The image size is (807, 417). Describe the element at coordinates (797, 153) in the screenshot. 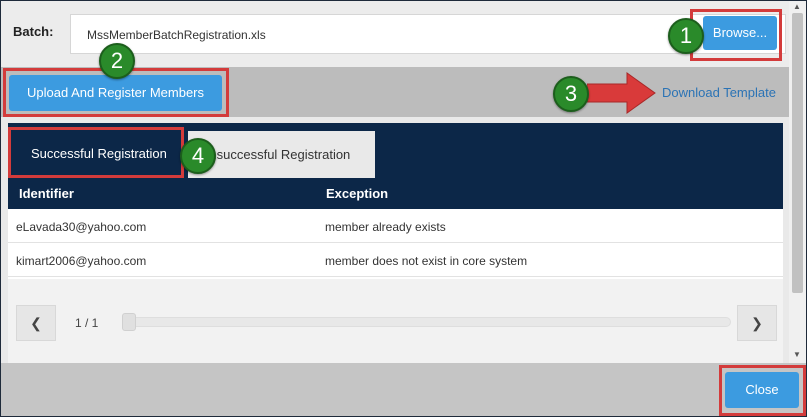

I see `scrollbar-thumb` at that location.